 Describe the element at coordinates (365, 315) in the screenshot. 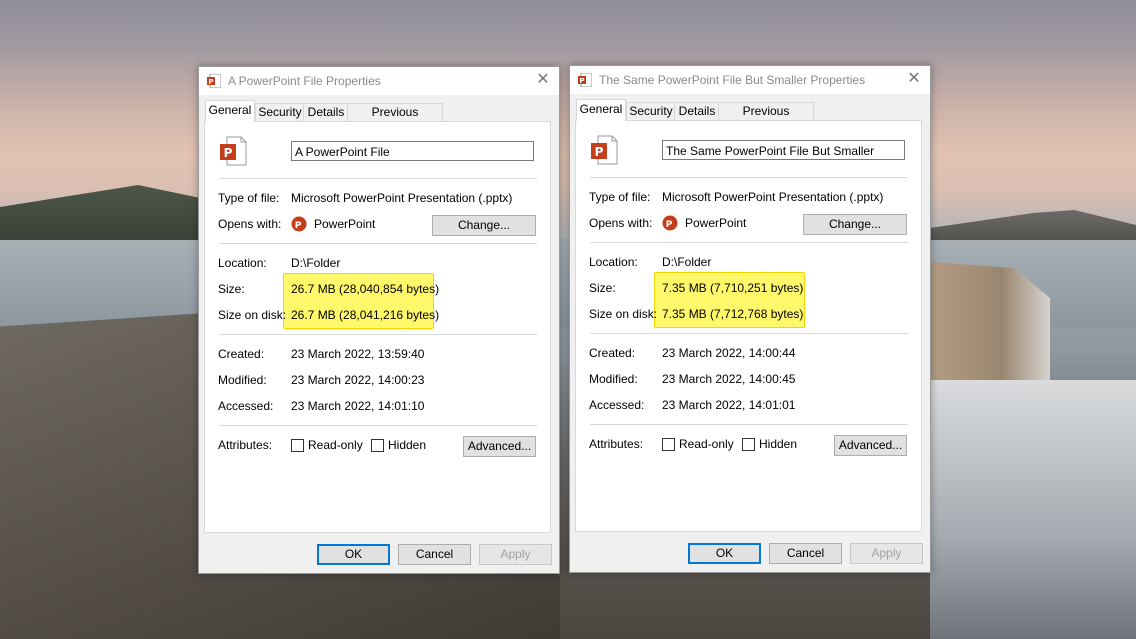

I see `size-on-disk-value: 26.7 MB (28,041,216 bytes)` at that location.